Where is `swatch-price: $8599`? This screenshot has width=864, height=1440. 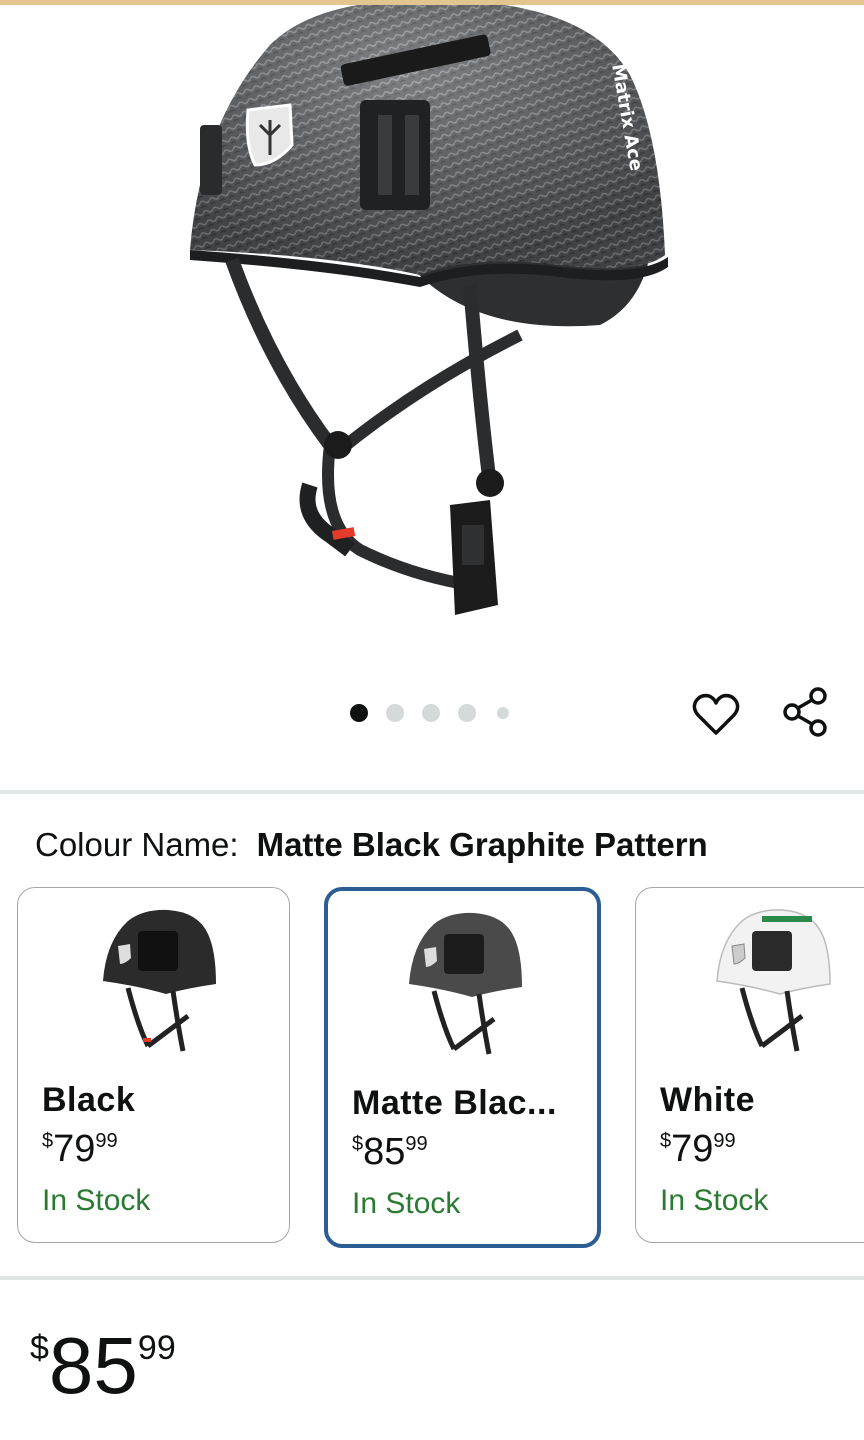 swatch-price: $8599 is located at coordinates (390, 1152).